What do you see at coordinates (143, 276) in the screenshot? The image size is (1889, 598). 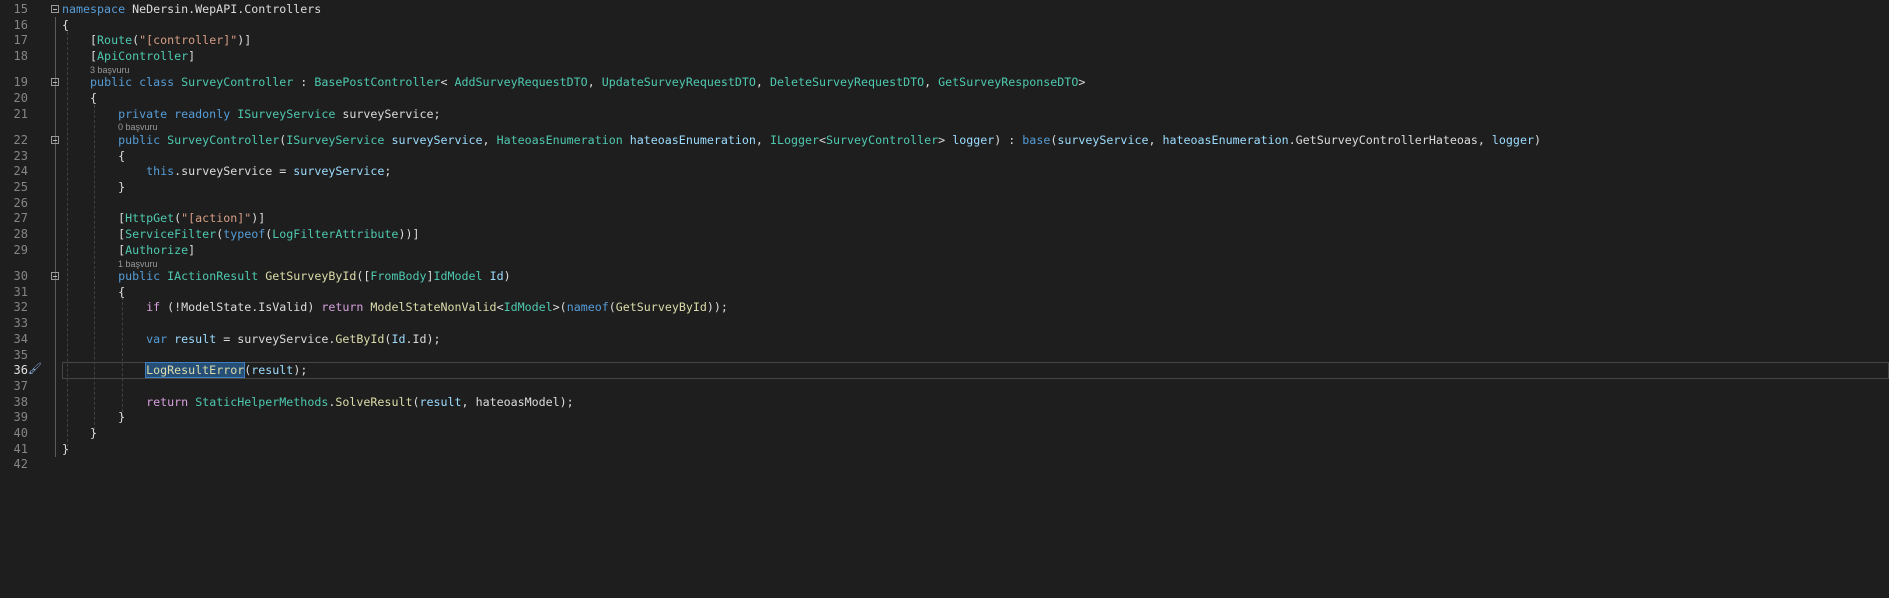 I see `token-kw: public` at bounding box center [143, 276].